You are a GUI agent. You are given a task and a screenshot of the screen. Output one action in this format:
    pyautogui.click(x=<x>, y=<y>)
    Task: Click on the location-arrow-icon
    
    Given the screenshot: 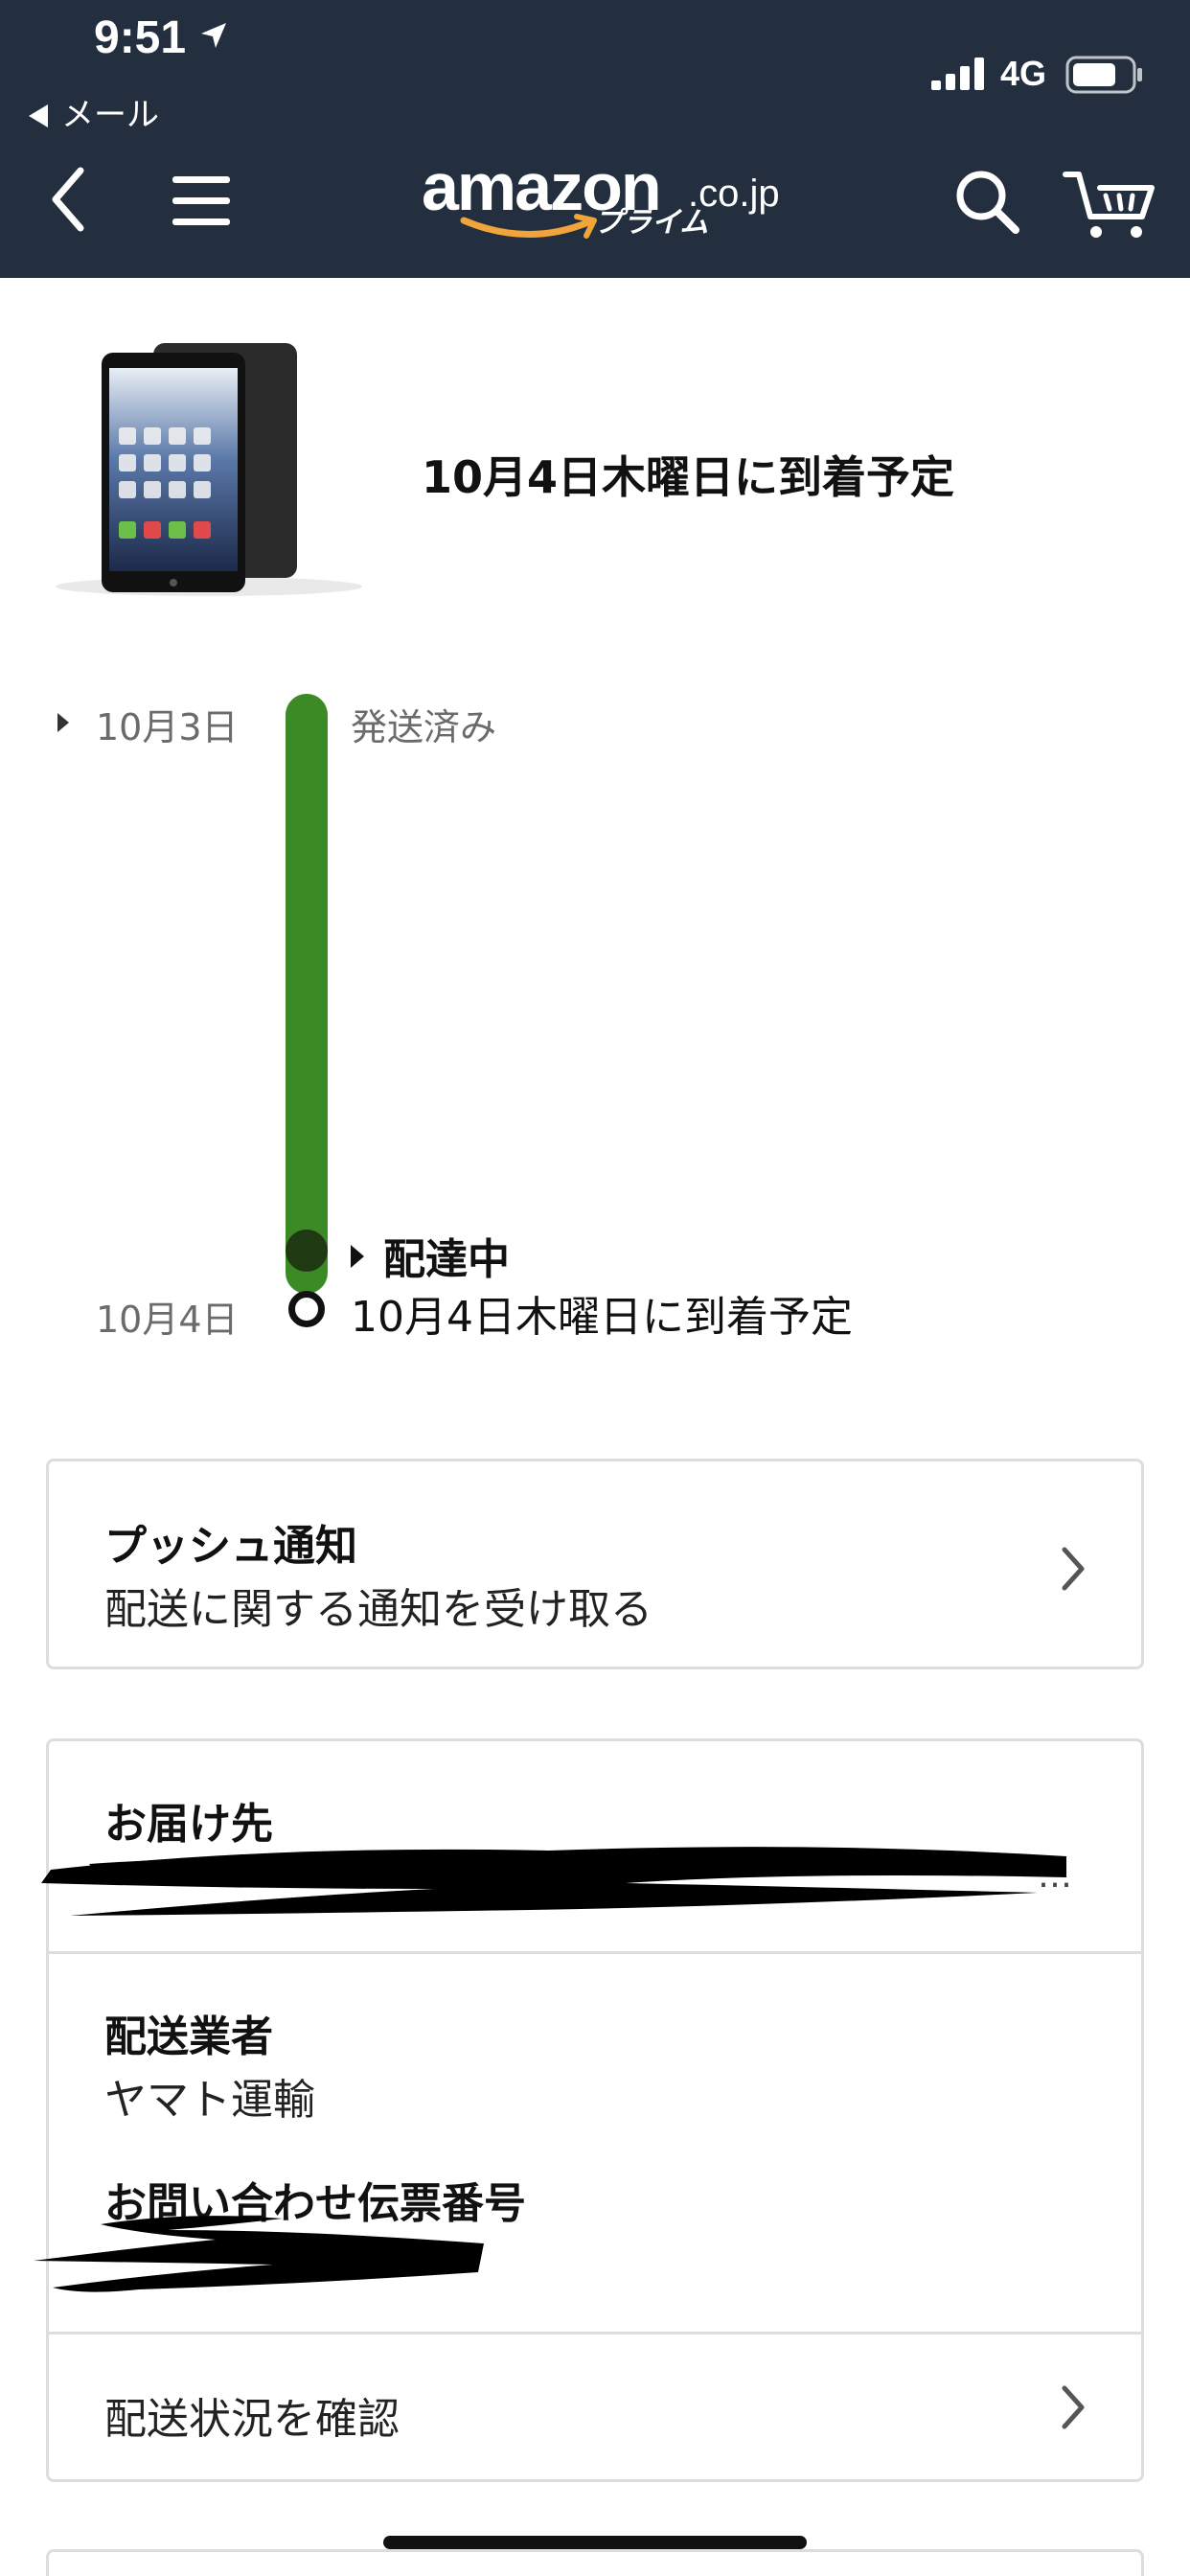 What is the action you would take?
    pyautogui.click(x=214, y=37)
    